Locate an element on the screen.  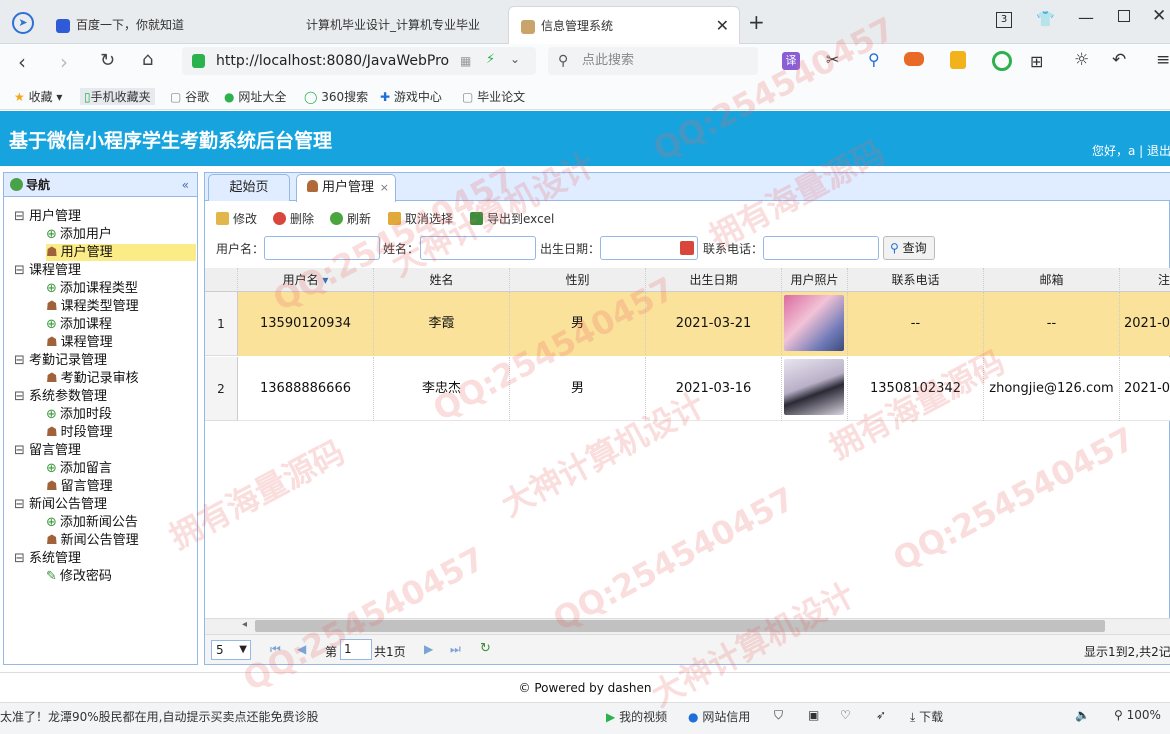
news-ticker: 太准了！龙潭90%股民都在用,自动提示买卖点还能免费诊股 is located at coordinates (159, 716).